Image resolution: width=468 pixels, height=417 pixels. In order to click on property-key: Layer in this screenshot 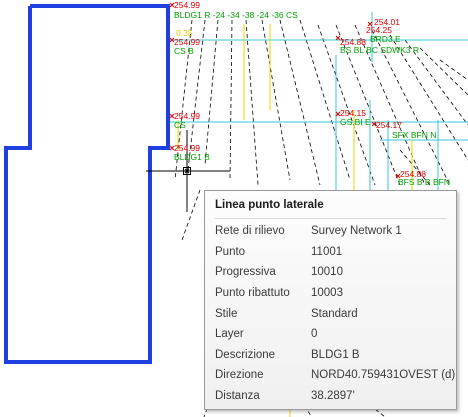, I will do `click(229, 334)`.